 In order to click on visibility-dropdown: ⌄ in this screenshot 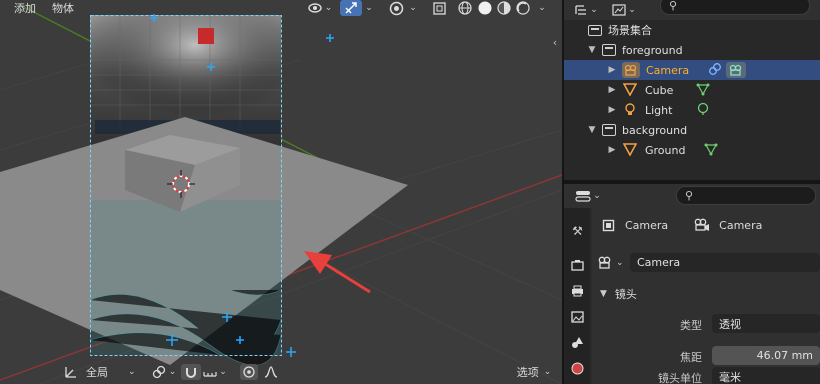, I will do `click(320, 8)`.